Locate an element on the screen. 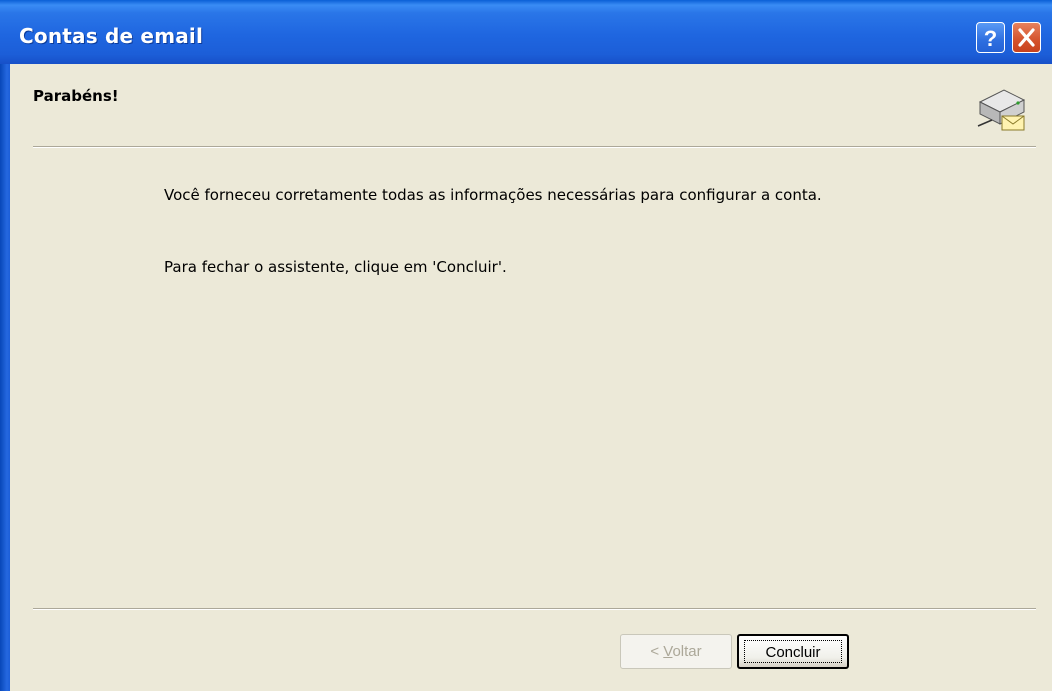  header-divider is located at coordinates (534, 147).